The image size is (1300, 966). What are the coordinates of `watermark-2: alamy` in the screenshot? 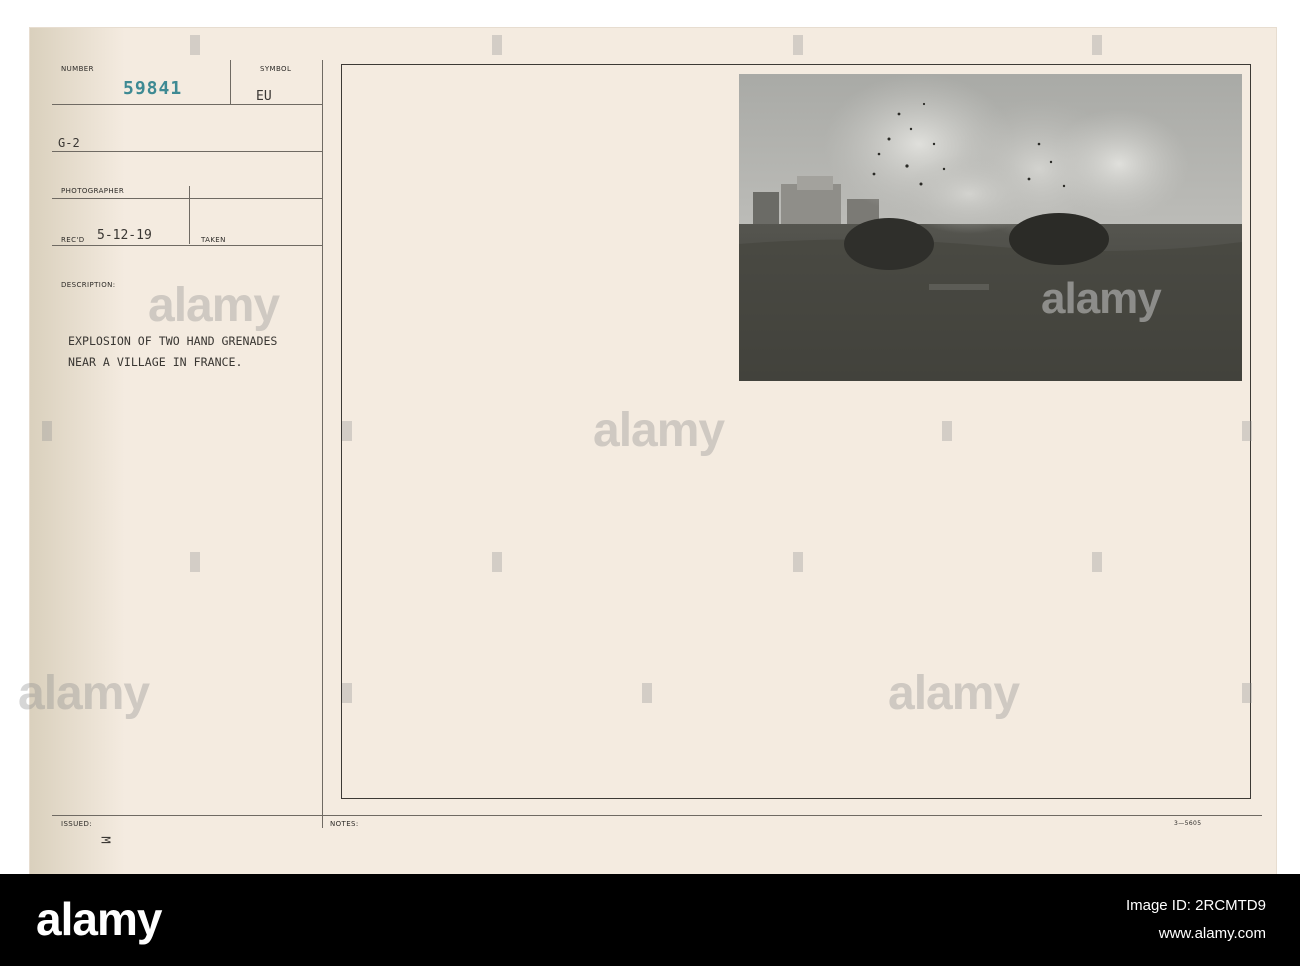 It's located at (659, 430).